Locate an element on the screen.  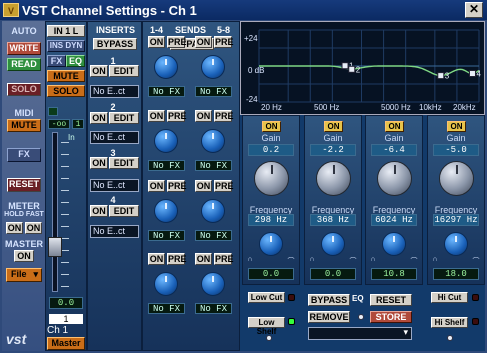
send-right-2-level-knob is located at coordinates (213, 141).